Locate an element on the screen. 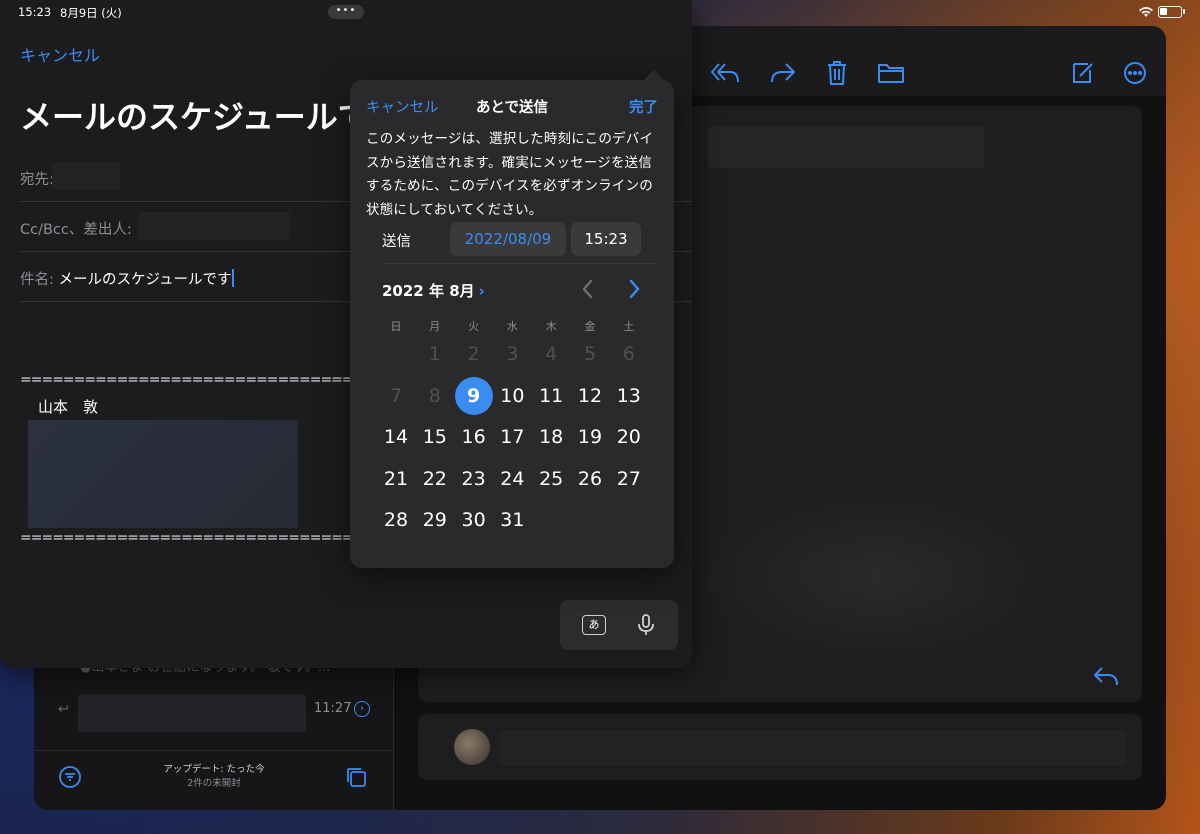  calendar-day: 3 is located at coordinates (512, 354).